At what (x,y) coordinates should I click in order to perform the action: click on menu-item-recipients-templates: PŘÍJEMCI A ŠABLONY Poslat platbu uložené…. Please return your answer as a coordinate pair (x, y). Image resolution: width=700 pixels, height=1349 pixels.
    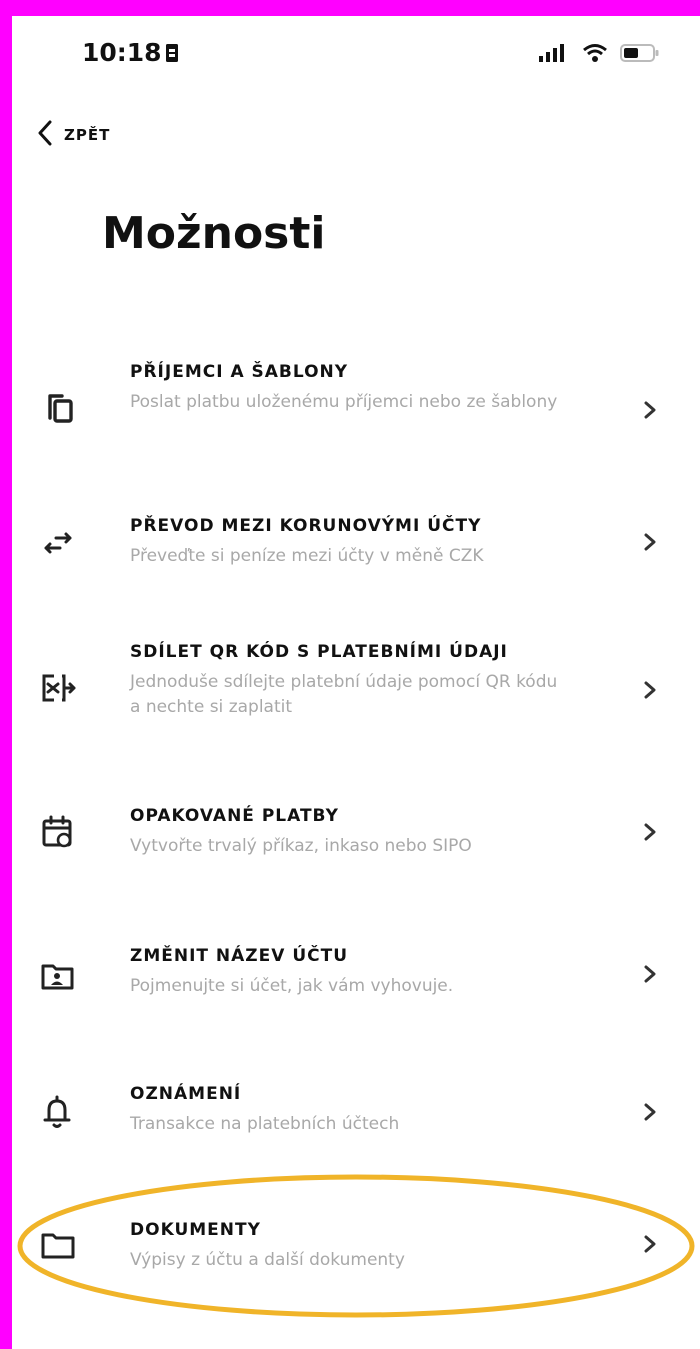
    Looking at the image, I should click on (356, 424).